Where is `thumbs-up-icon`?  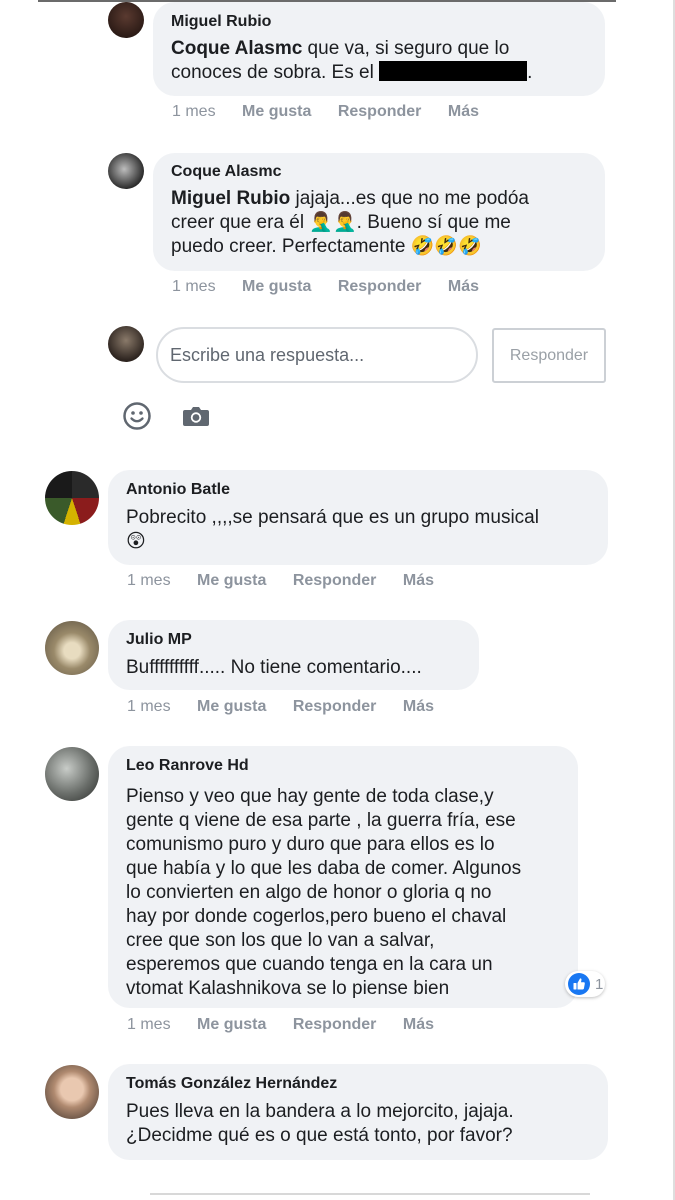
thumbs-up-icon is located at coordinates (579, 984).